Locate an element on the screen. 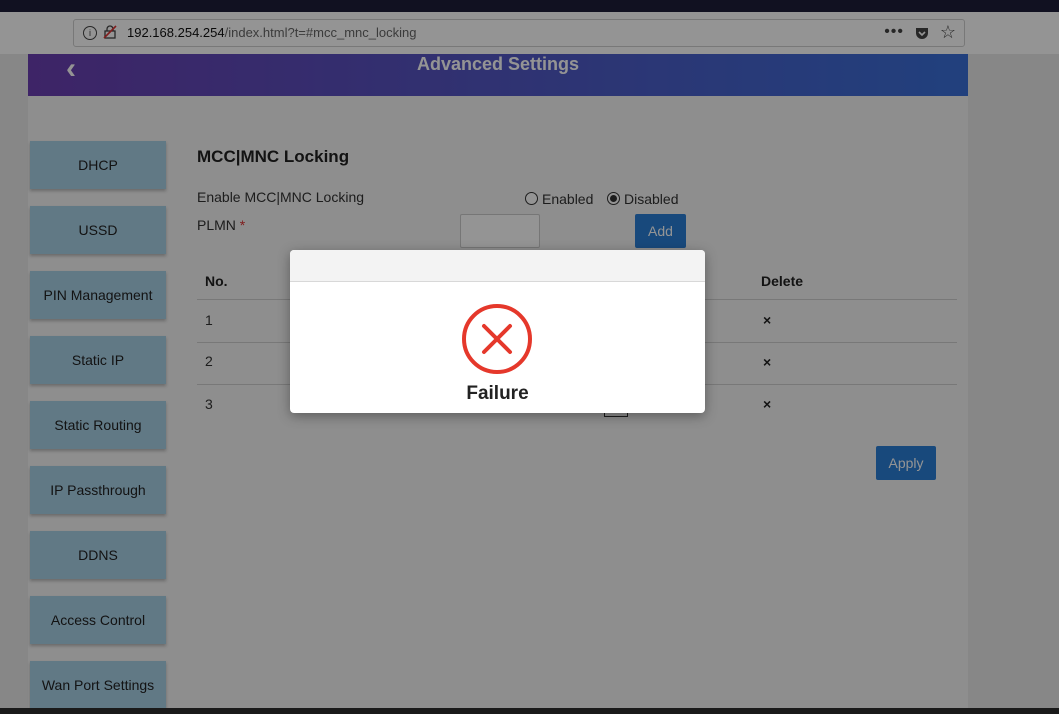 This screenshot has width=1059, height=714. failure-dialog: Failure is located at coordinates (497, 331).